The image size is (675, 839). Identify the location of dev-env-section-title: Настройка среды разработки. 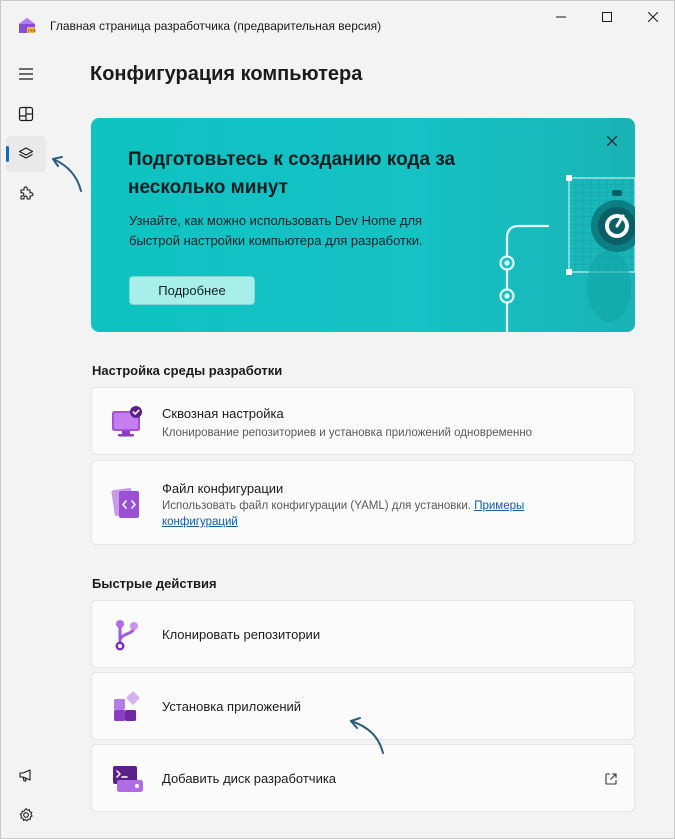
(187, 370).